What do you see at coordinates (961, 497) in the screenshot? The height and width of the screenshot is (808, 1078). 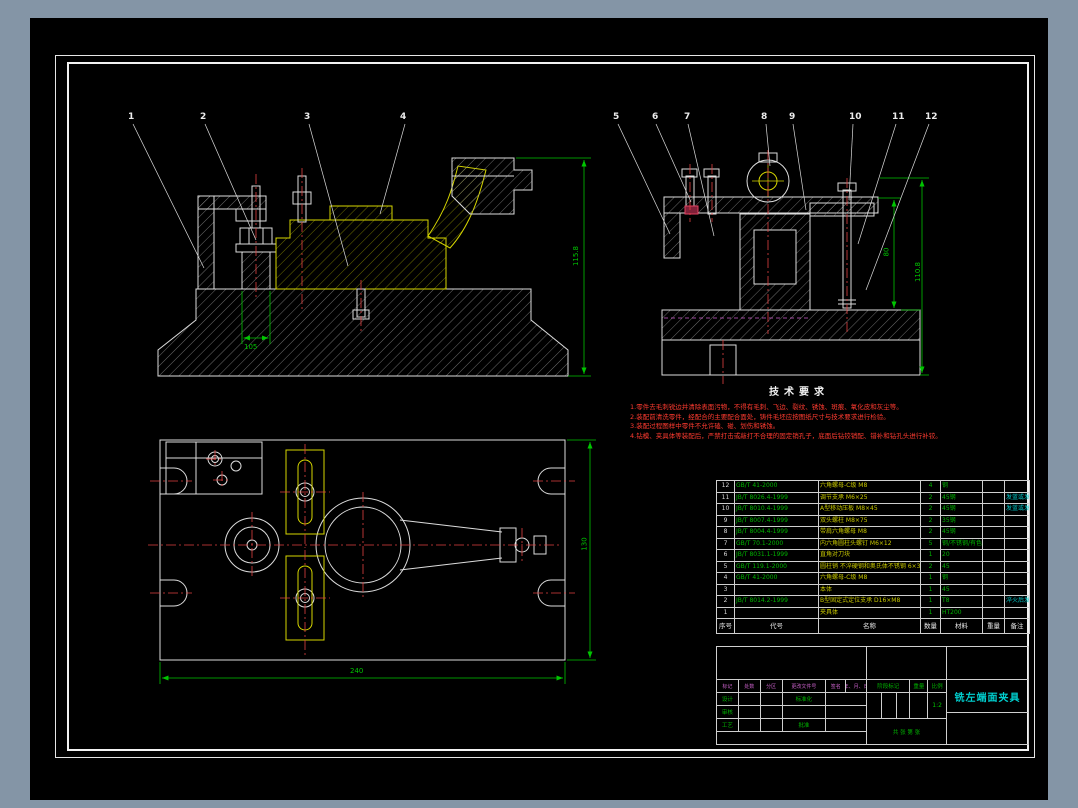 I see `parts-cell-material: 45钢` at bounding box center [961, 497].